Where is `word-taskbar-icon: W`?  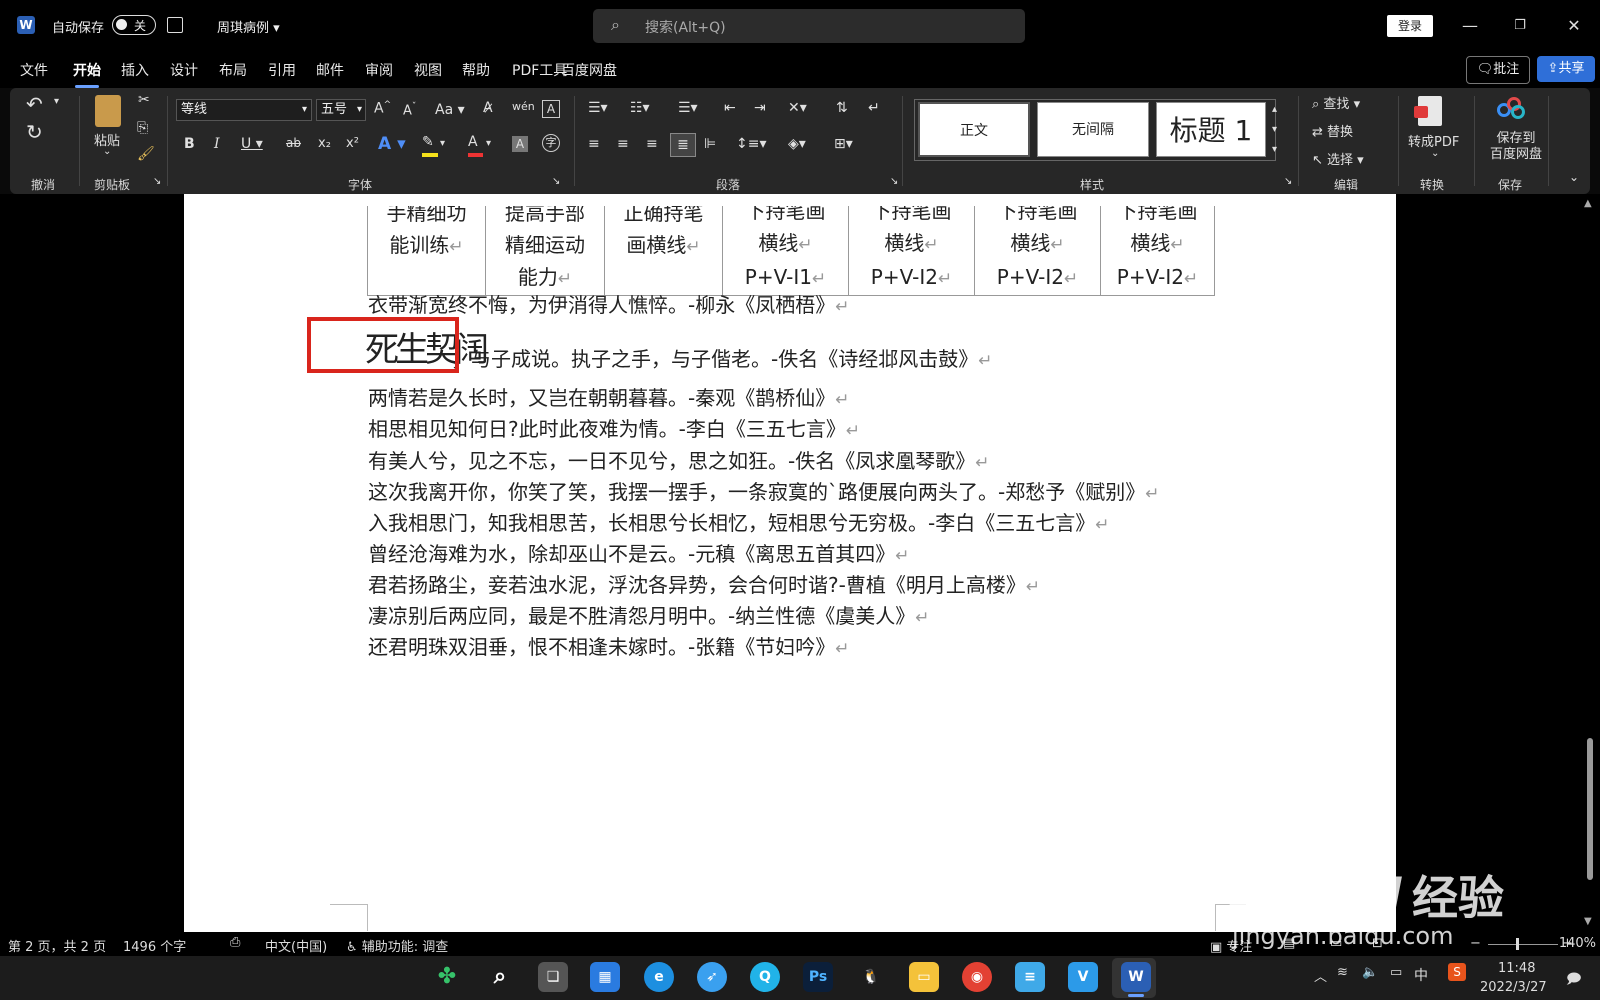
word-taskbar-icon: W is located at coordinates (1136, 977).